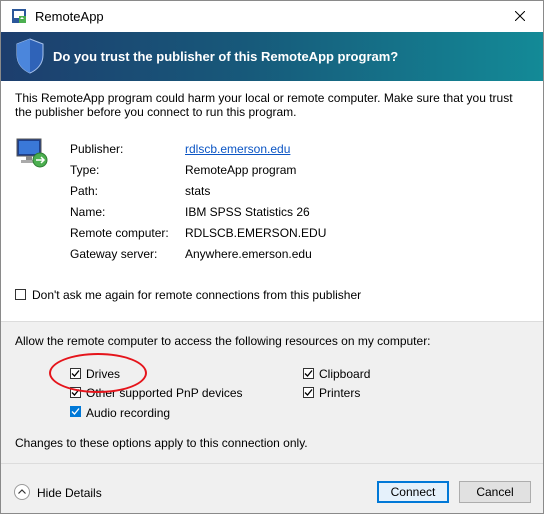 This screenshot has height=516, width=546. What do you see at coordinates (164, 393) in the screenshot?
I see `pnp-devices-label: Other supported PnP devices` at bounding box center [164, 393].